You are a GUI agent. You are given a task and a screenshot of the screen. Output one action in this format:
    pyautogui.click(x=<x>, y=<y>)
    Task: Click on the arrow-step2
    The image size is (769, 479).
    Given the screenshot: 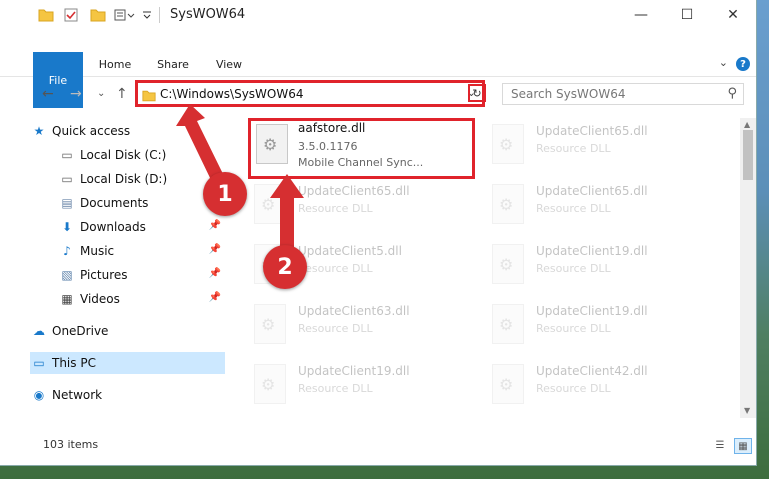 What is the action you would take?
    pyautogui.click(x=287, y=212)
    